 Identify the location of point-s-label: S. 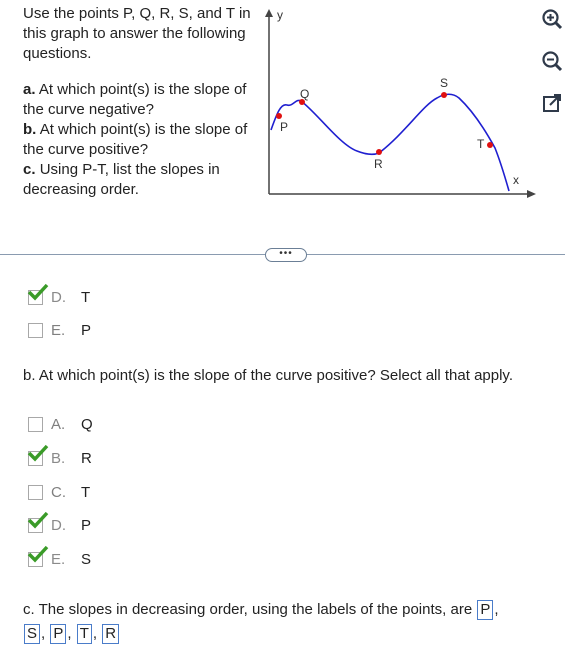
(444, 83).